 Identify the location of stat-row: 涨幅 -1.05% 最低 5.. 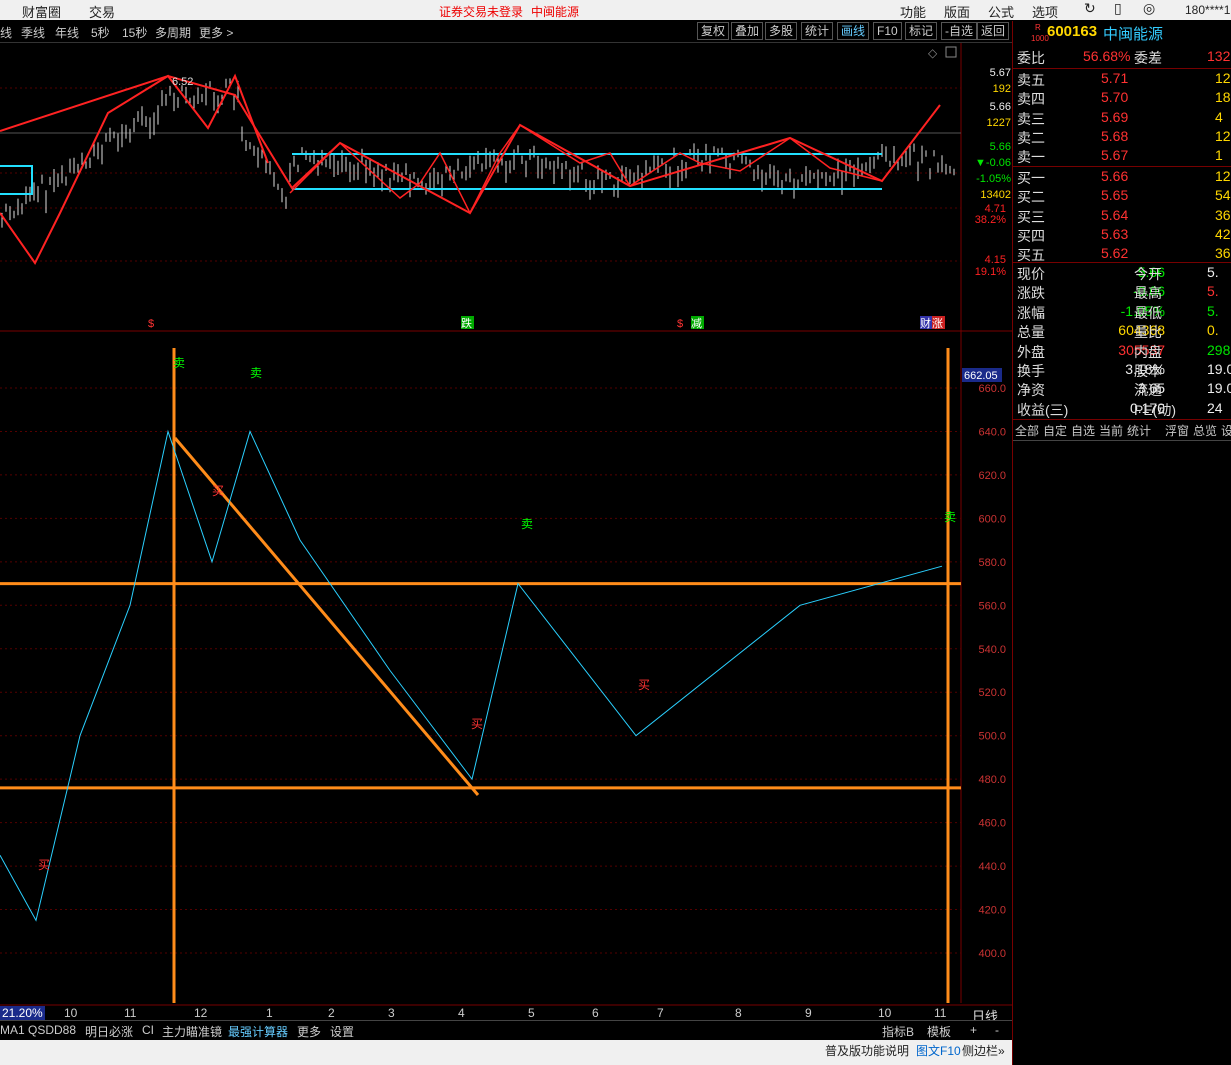
(1124, 312).